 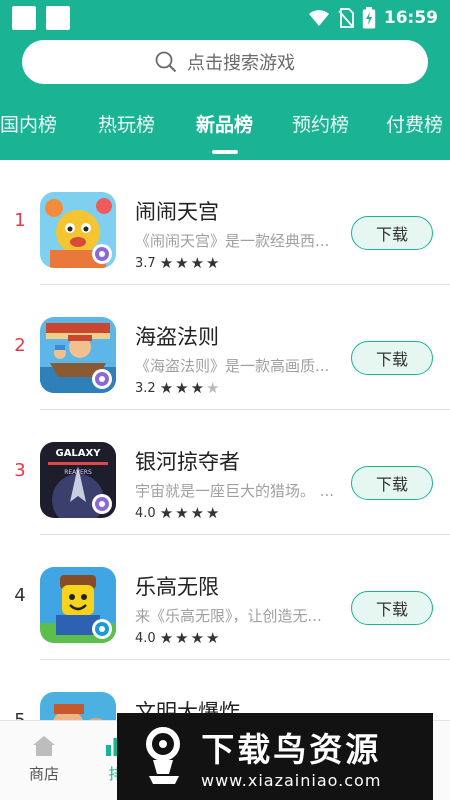 I want to click on battery-charging-icon, so click(x=369, y=18).